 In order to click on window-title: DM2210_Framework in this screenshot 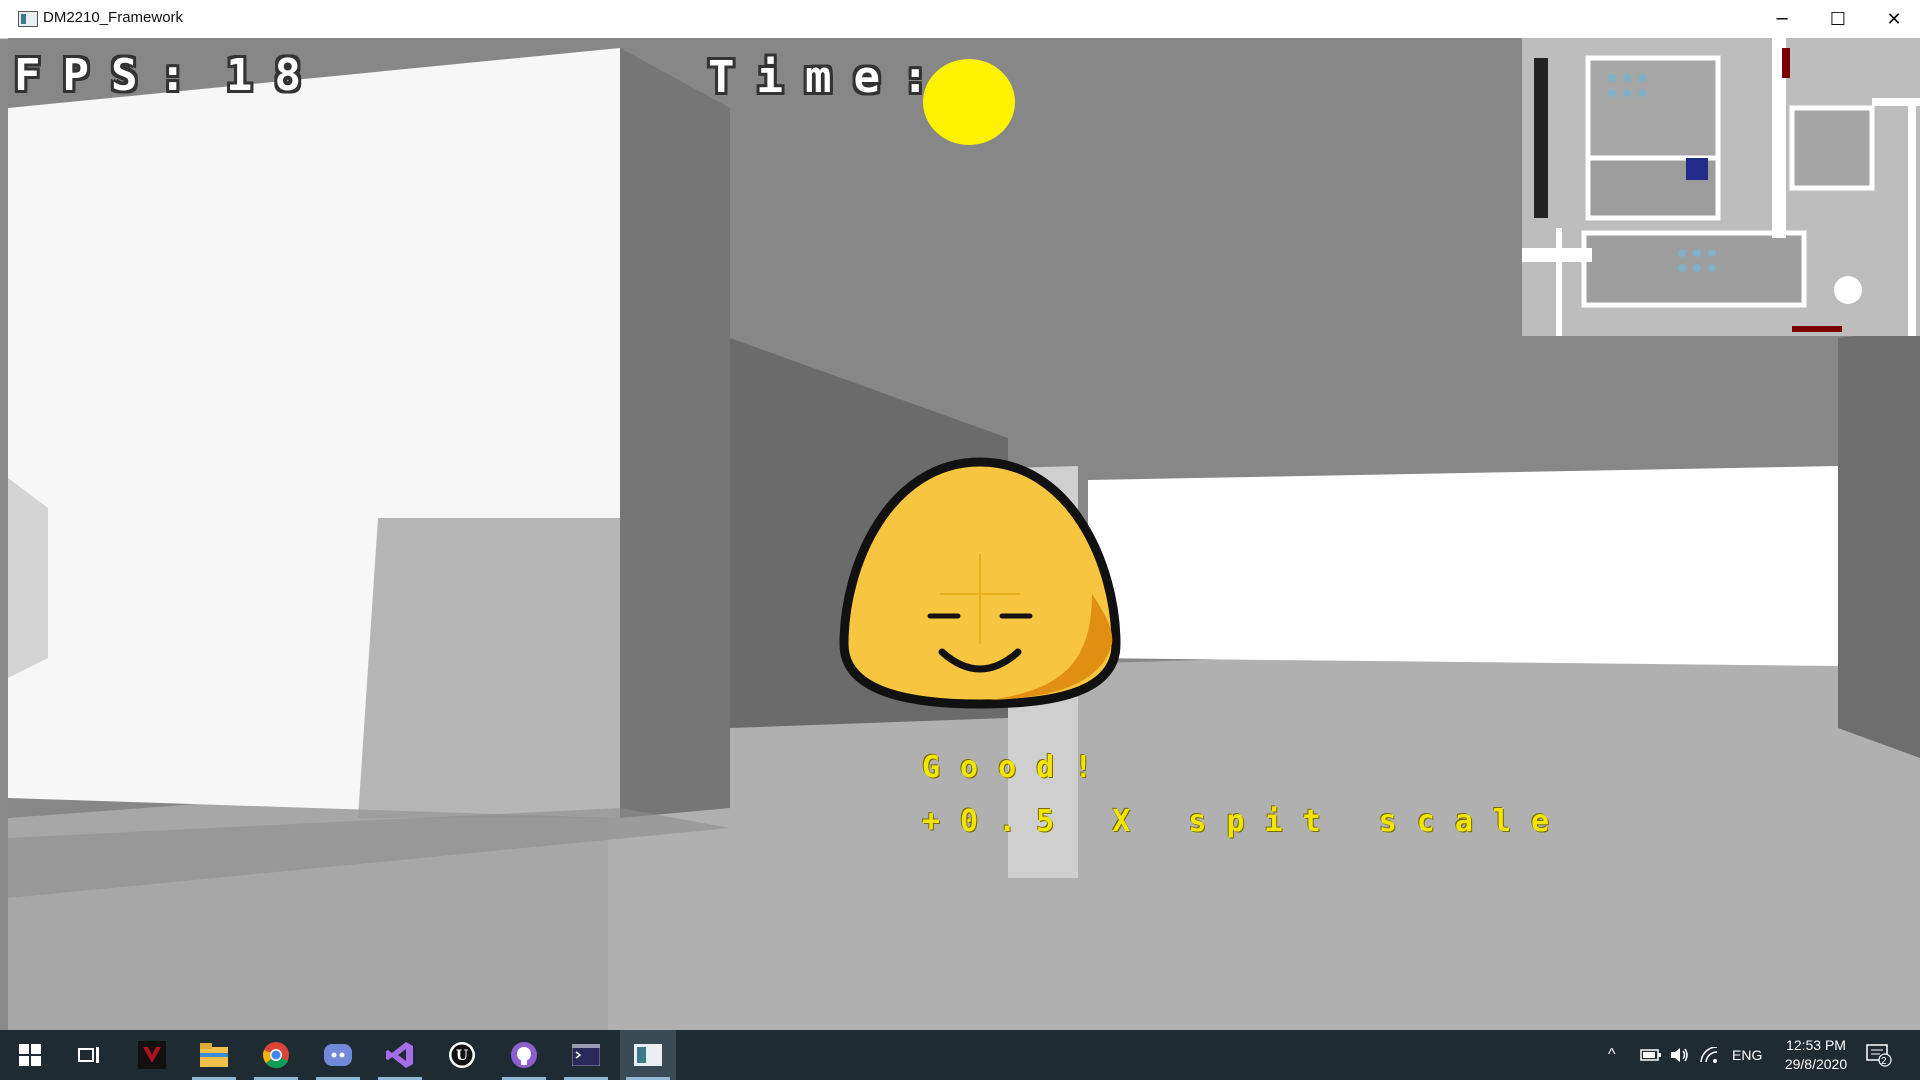, I will do `click(113, 17)`.